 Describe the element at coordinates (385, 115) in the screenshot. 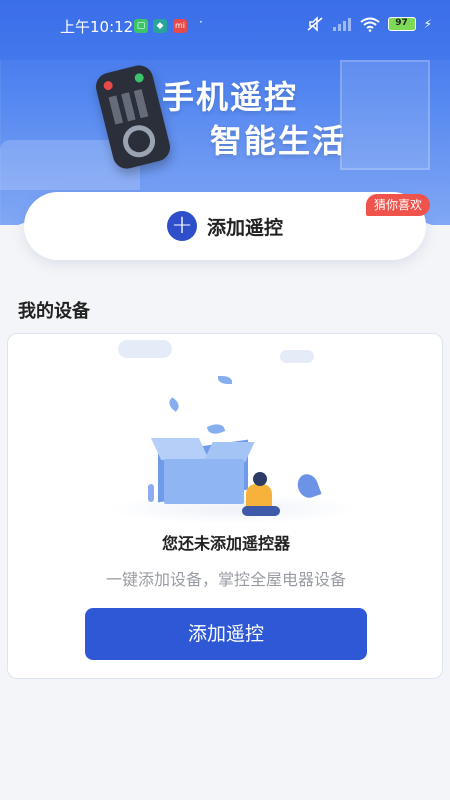

I see `banner-window-decoration` at that location.